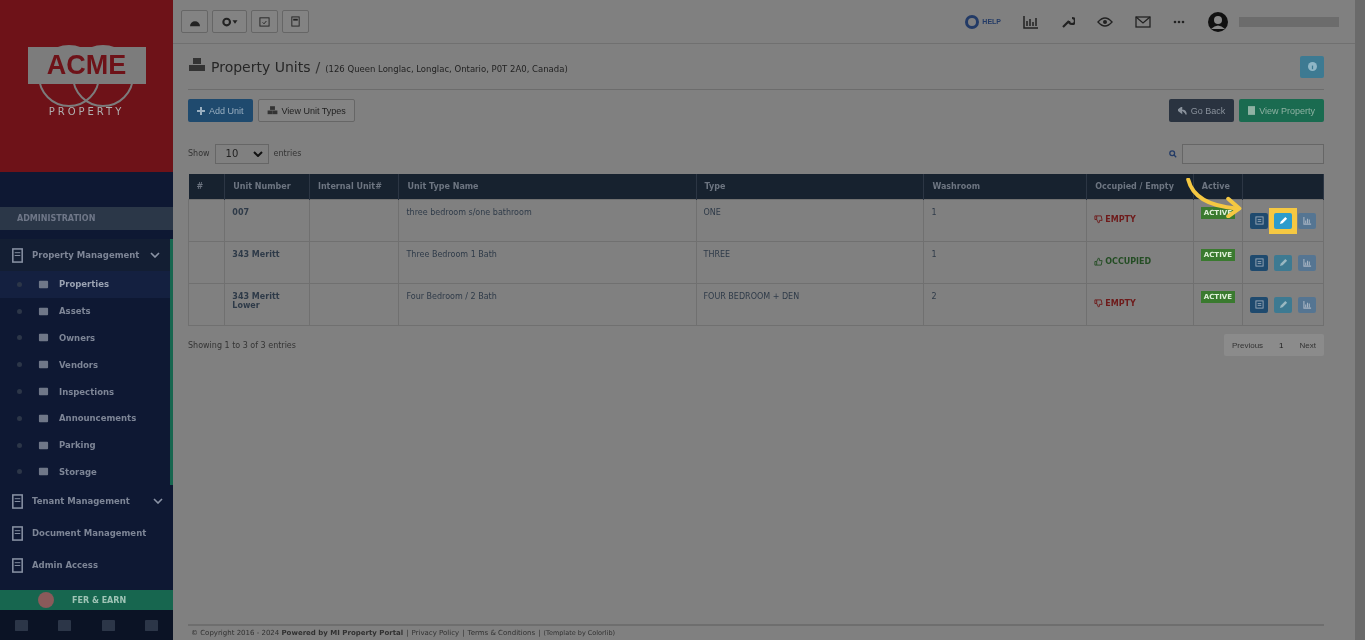  Describe the element at coordinates (287, 153) in the screenshot. I see `entries-label: entries` at that location.